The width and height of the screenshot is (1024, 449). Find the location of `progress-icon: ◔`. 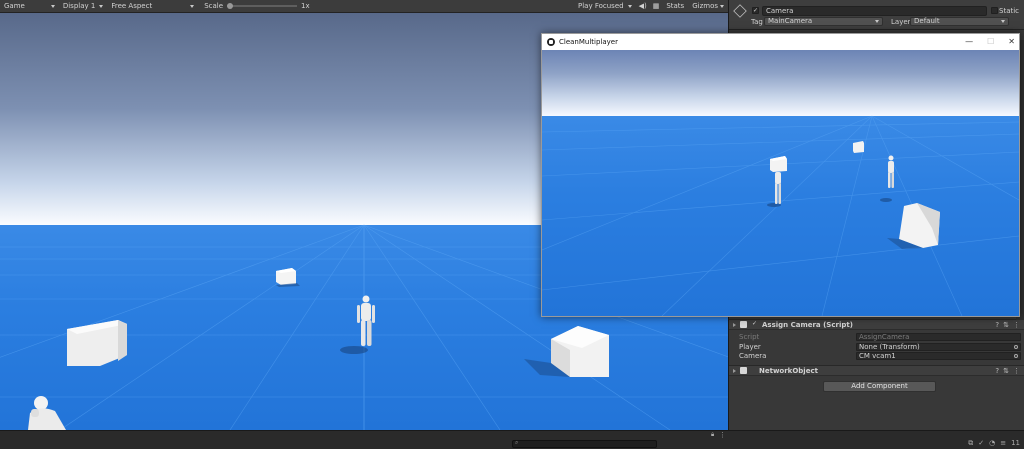

progress-icon: ◔ is located at coordinates (992, 443).